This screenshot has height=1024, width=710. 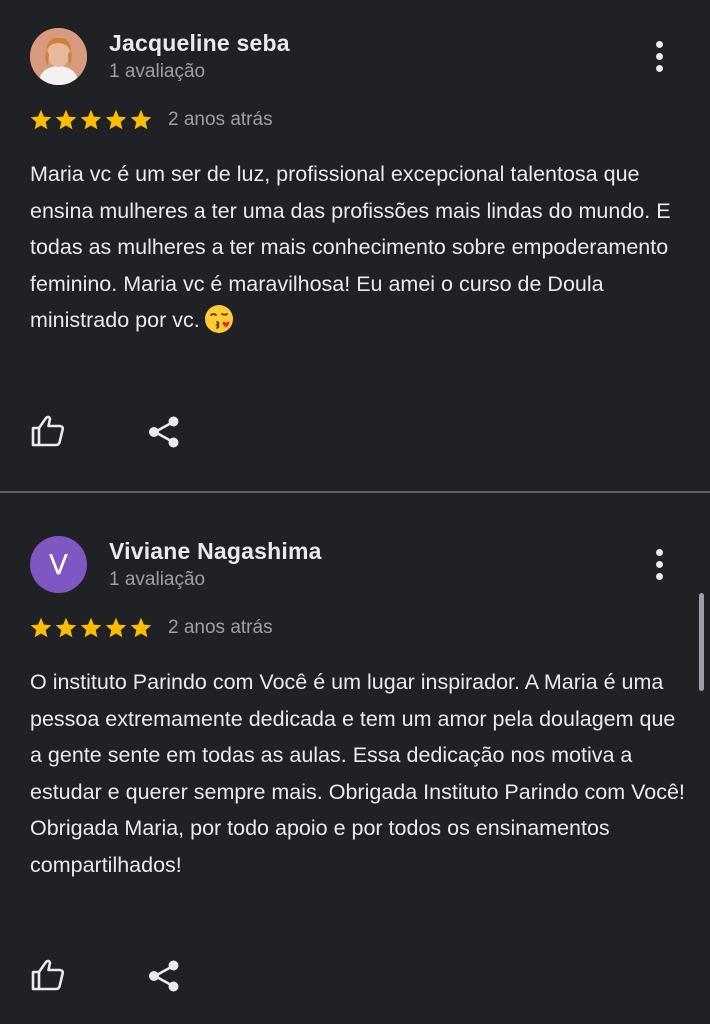 I want to click on reviewer-name: Viviane Nagashima, so click(x=215, y=551).